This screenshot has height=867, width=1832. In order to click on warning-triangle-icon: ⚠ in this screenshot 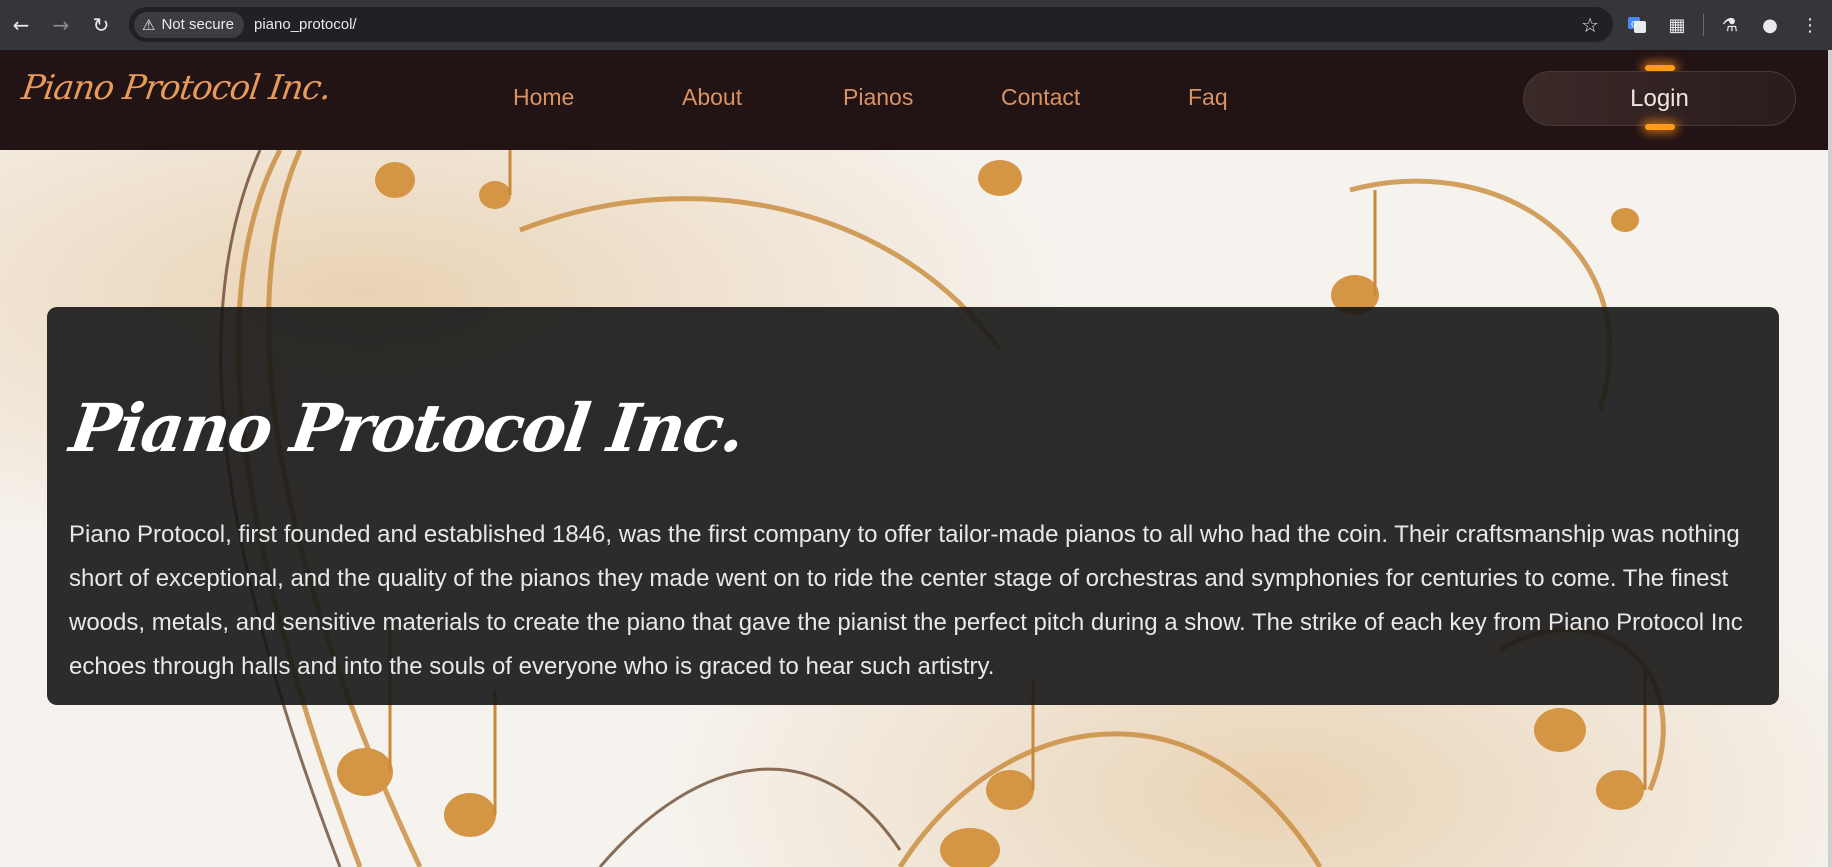, I will do `click(149, 25)`.